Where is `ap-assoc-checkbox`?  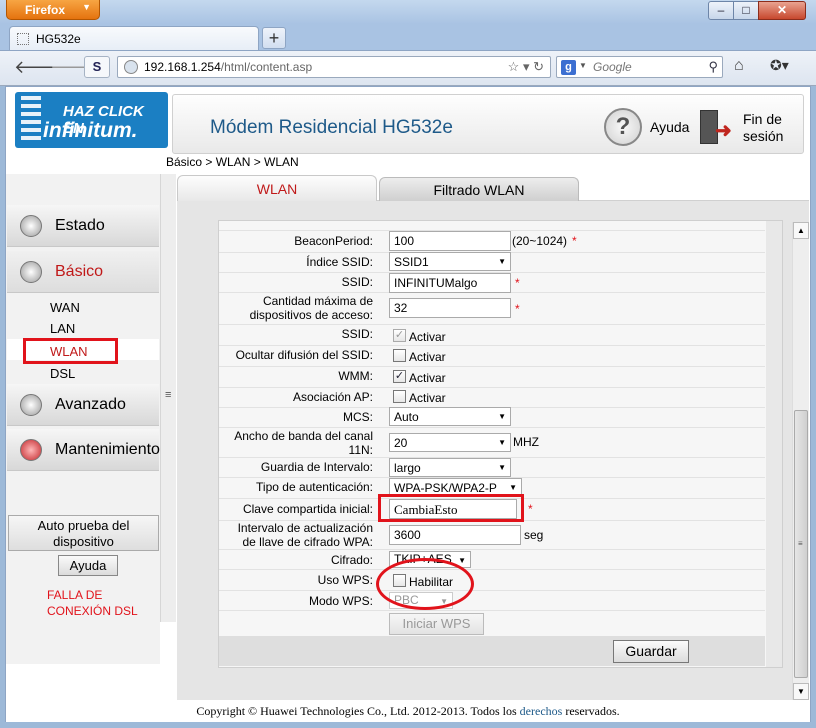
ap-assoc-checkbox is located at coordinates (399, 396).